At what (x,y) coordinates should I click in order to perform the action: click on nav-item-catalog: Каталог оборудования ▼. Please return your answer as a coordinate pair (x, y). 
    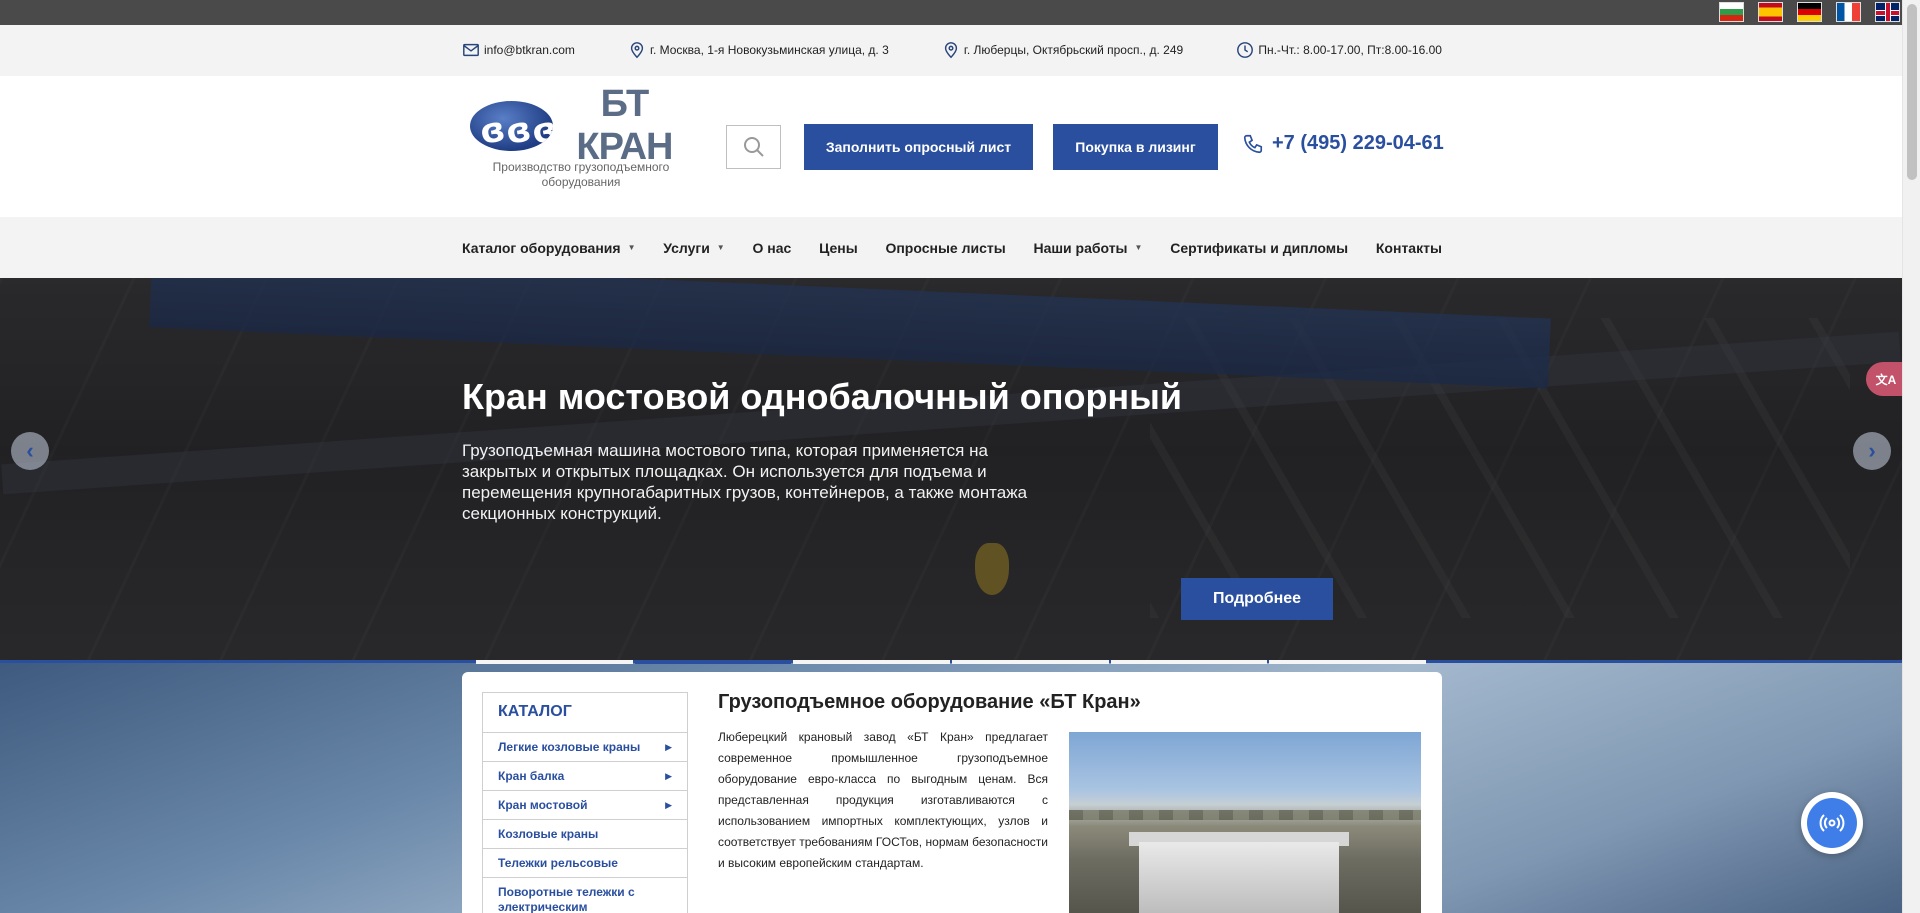
    Looking at the image, I should click on (548, 248).